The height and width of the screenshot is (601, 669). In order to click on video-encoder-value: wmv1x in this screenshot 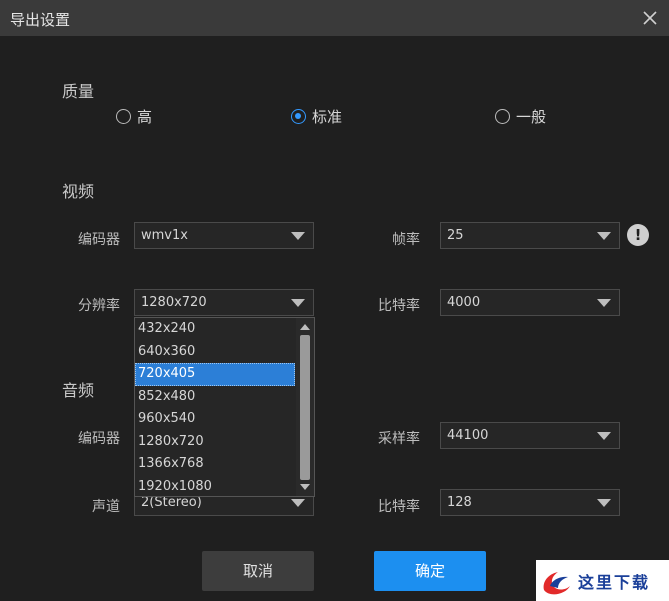, I will do `click(164, 235)`.